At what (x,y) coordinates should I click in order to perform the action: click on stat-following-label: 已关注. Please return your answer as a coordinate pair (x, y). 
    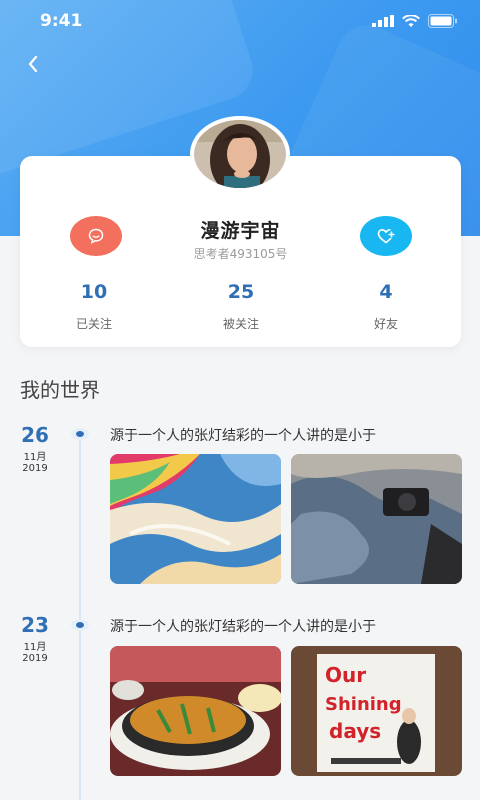
    Looking at the image, I should click on (93, 324).